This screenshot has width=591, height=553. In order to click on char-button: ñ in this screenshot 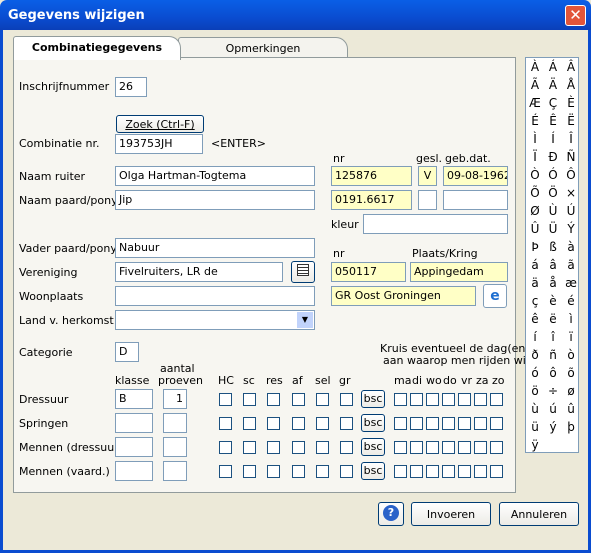, I will do `click(553, 355)`.